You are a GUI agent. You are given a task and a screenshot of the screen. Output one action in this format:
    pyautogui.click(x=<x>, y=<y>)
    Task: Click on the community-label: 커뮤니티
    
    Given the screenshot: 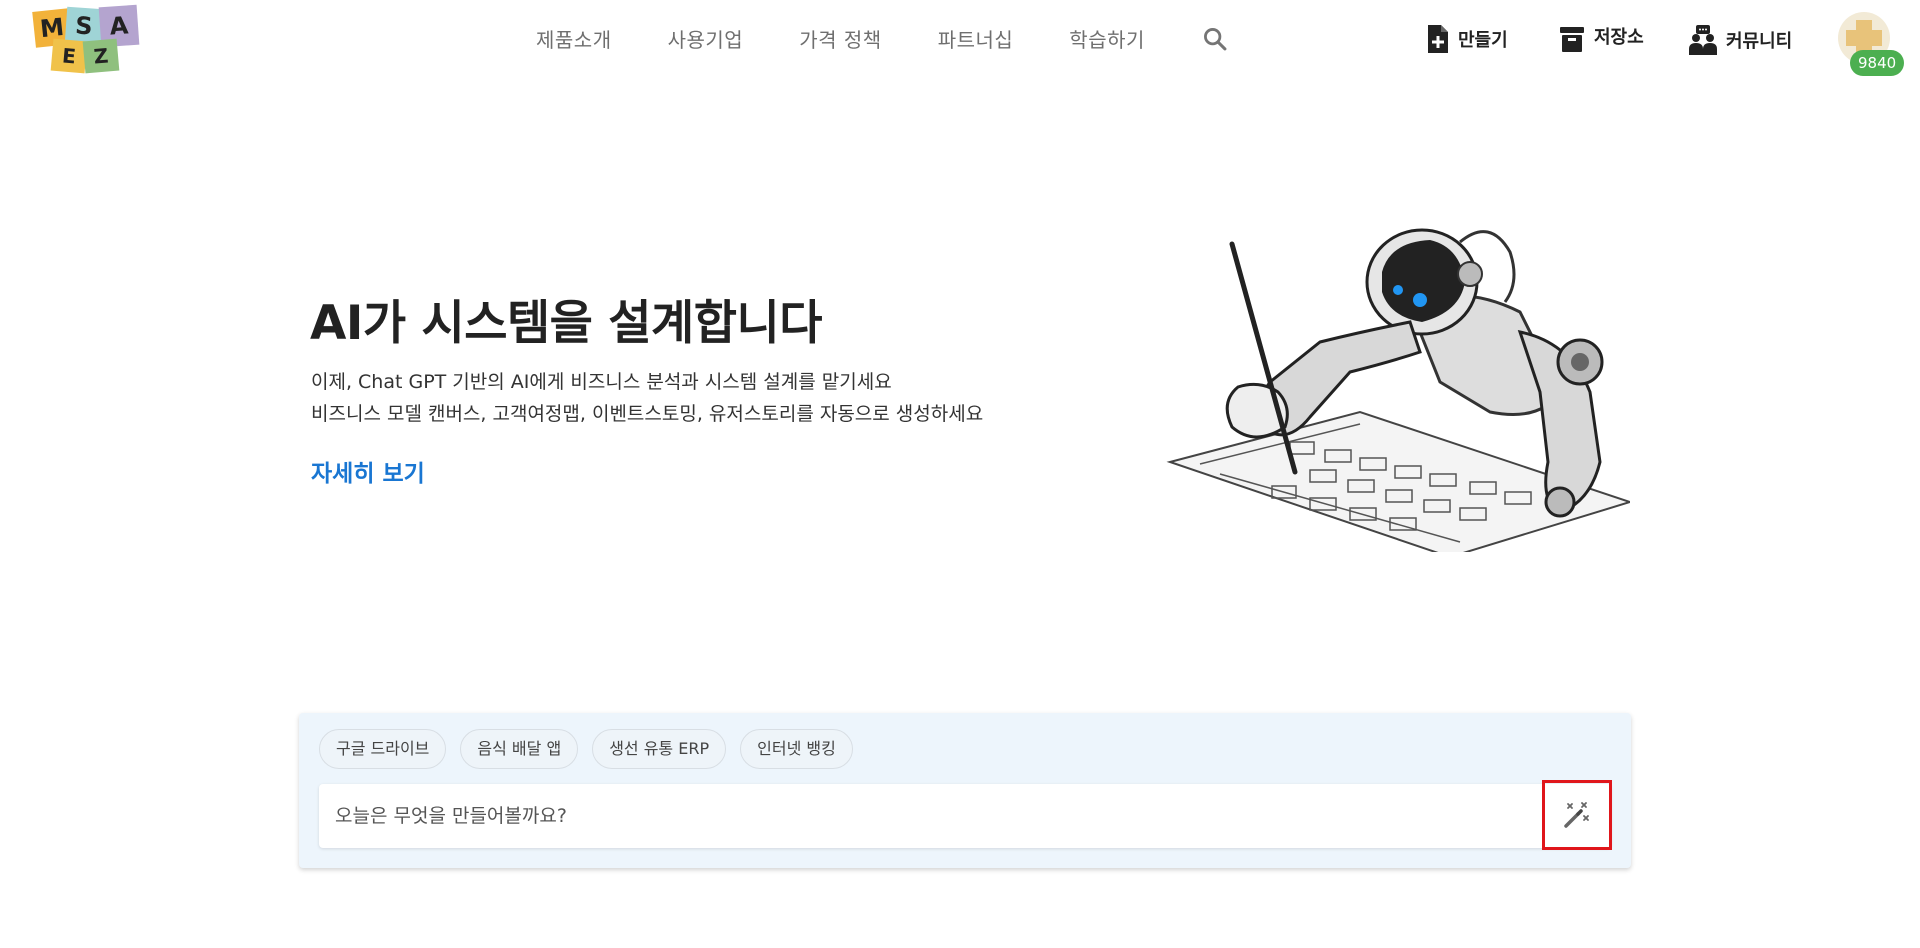 What is the action you would take?
    pyautogui.click(x=1759, y=41)
    